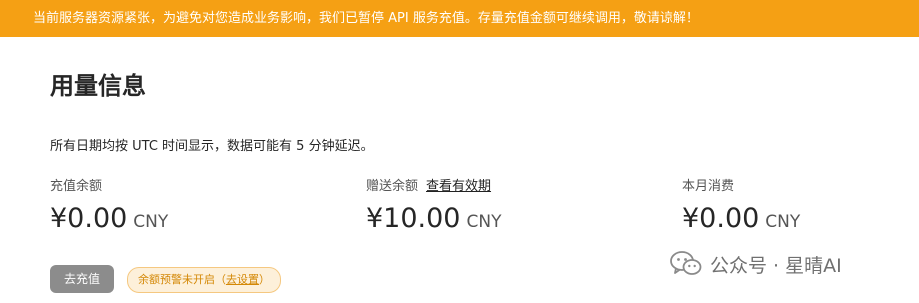 This screenshot has width=919, height=303. What do you see at coordinates (151, 222) in the screenshot?
I see `recharge-balance-unit: CNY` at bounding box center [151, 222].